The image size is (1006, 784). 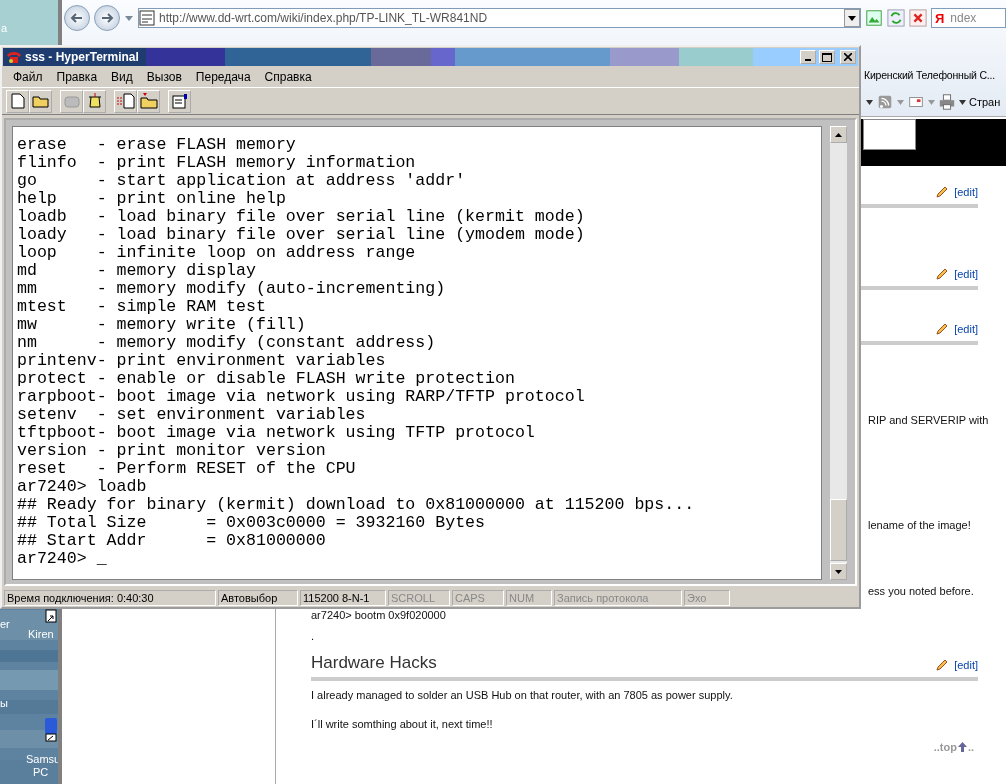 I want to click on status-bar-field: Время подключения: 0:40:30, so click(x=110, y=597).